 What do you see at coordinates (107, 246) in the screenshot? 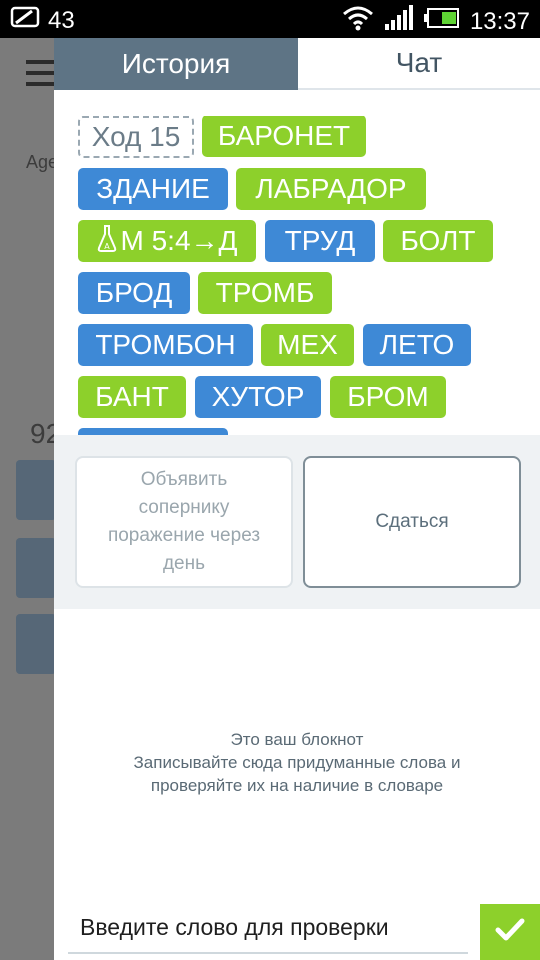
I see `svg-text: A` at bounding box center [107, 246].